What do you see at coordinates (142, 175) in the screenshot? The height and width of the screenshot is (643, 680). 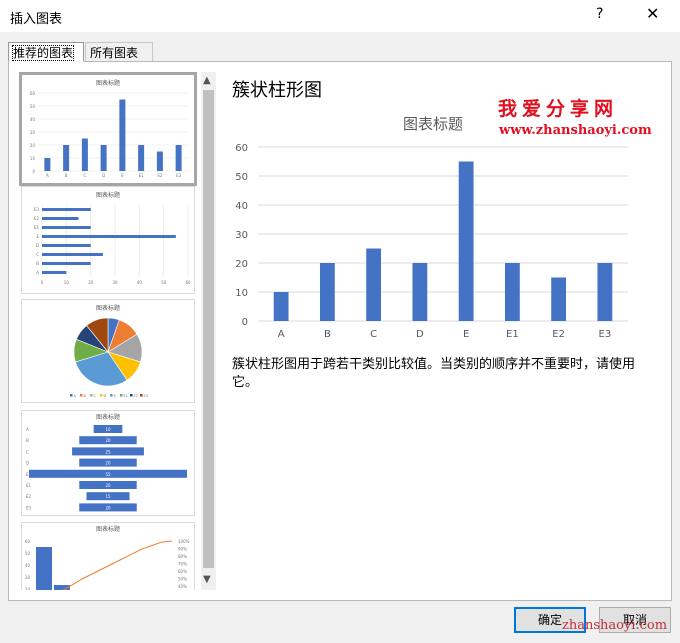 I see `thumb-x-tick: E1` at bounding box center [142, 175].